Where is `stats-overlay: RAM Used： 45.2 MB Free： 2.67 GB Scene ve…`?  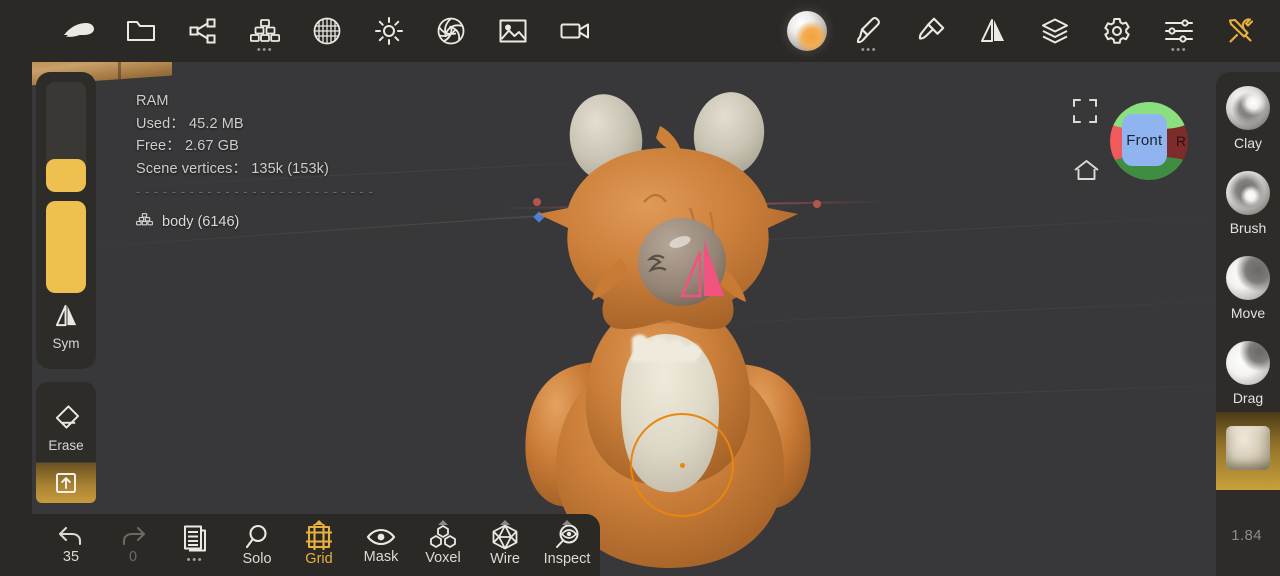 stats-overlay: RAM Used： 45.2 MB Free： 2.67 GB Scene ve… is located at coordinates (254, 161).